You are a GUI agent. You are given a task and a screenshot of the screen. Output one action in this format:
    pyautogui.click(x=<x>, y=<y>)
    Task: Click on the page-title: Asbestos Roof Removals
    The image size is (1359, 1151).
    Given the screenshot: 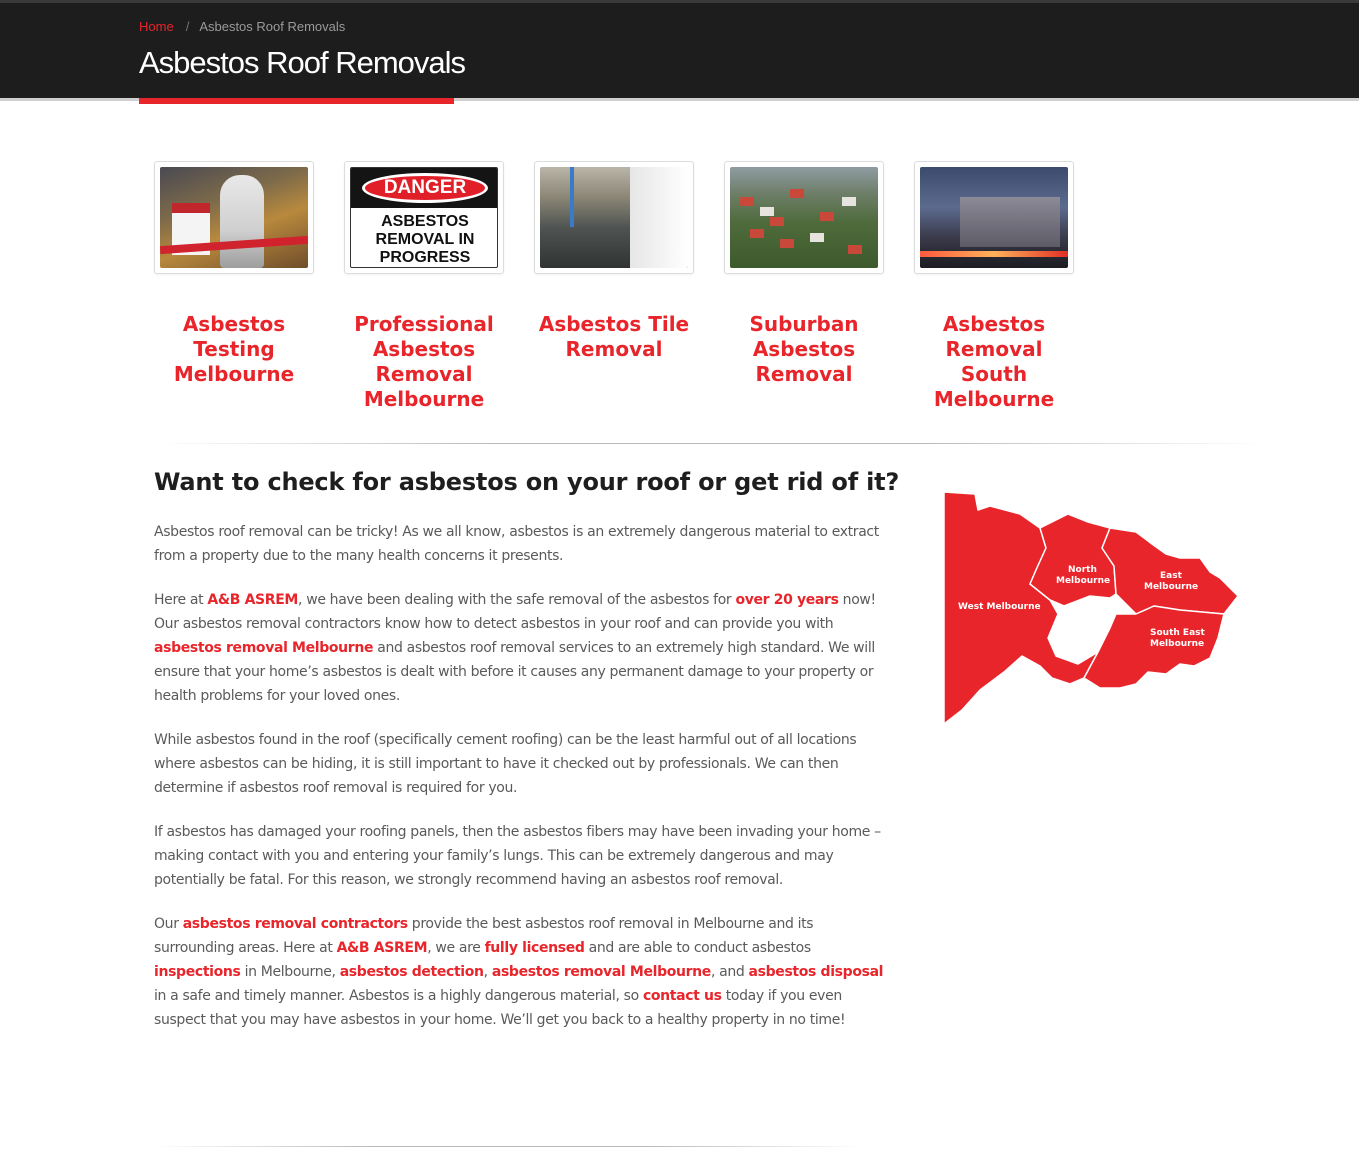 What is the action you would take?
    pyautogui.click(x=302, y=62)
    